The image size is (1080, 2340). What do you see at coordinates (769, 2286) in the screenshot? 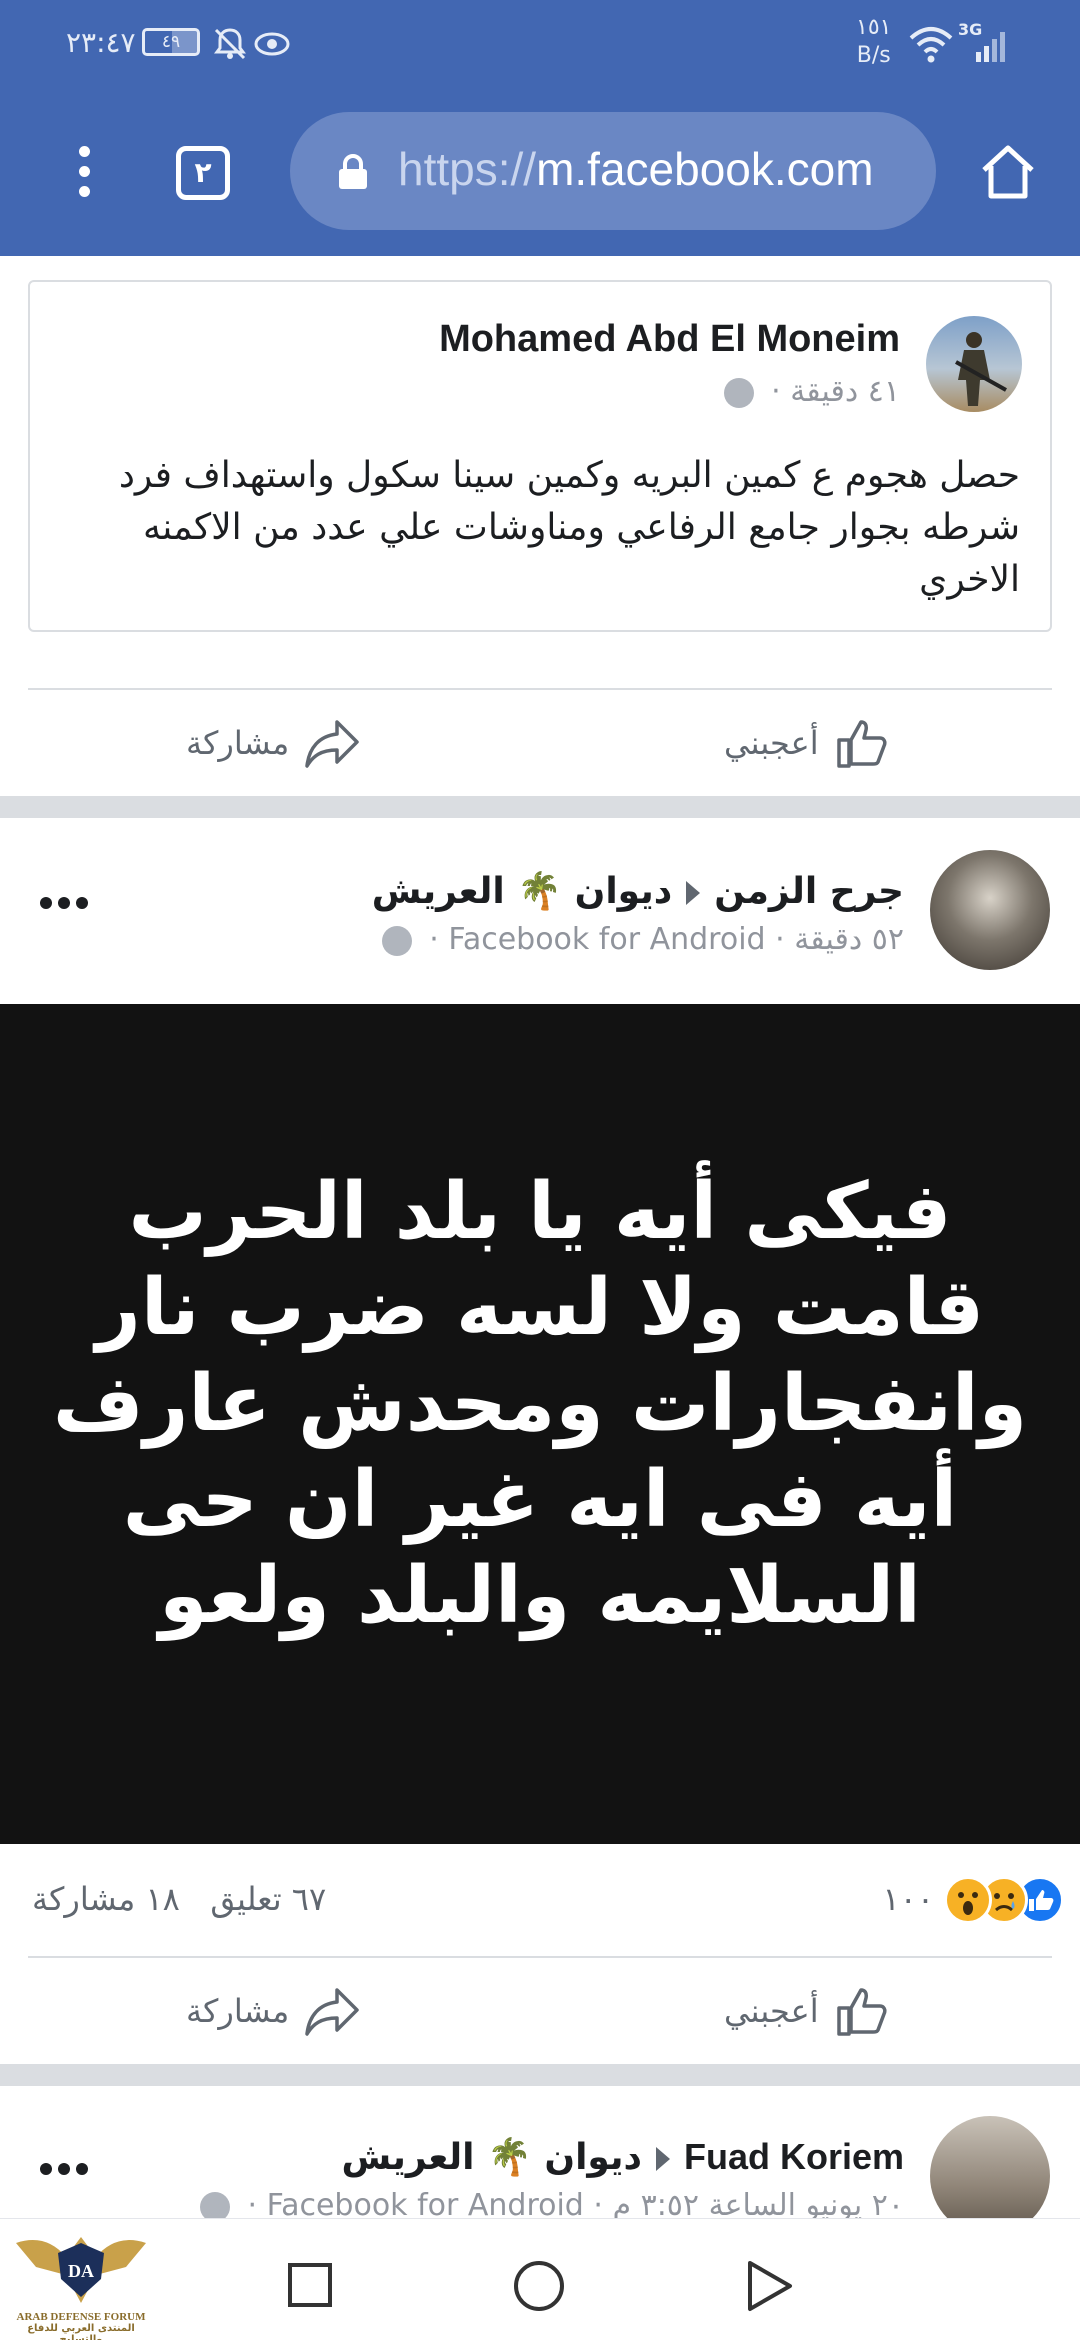
I see `back-triangle-icon` at bounding box center [769, 2286].